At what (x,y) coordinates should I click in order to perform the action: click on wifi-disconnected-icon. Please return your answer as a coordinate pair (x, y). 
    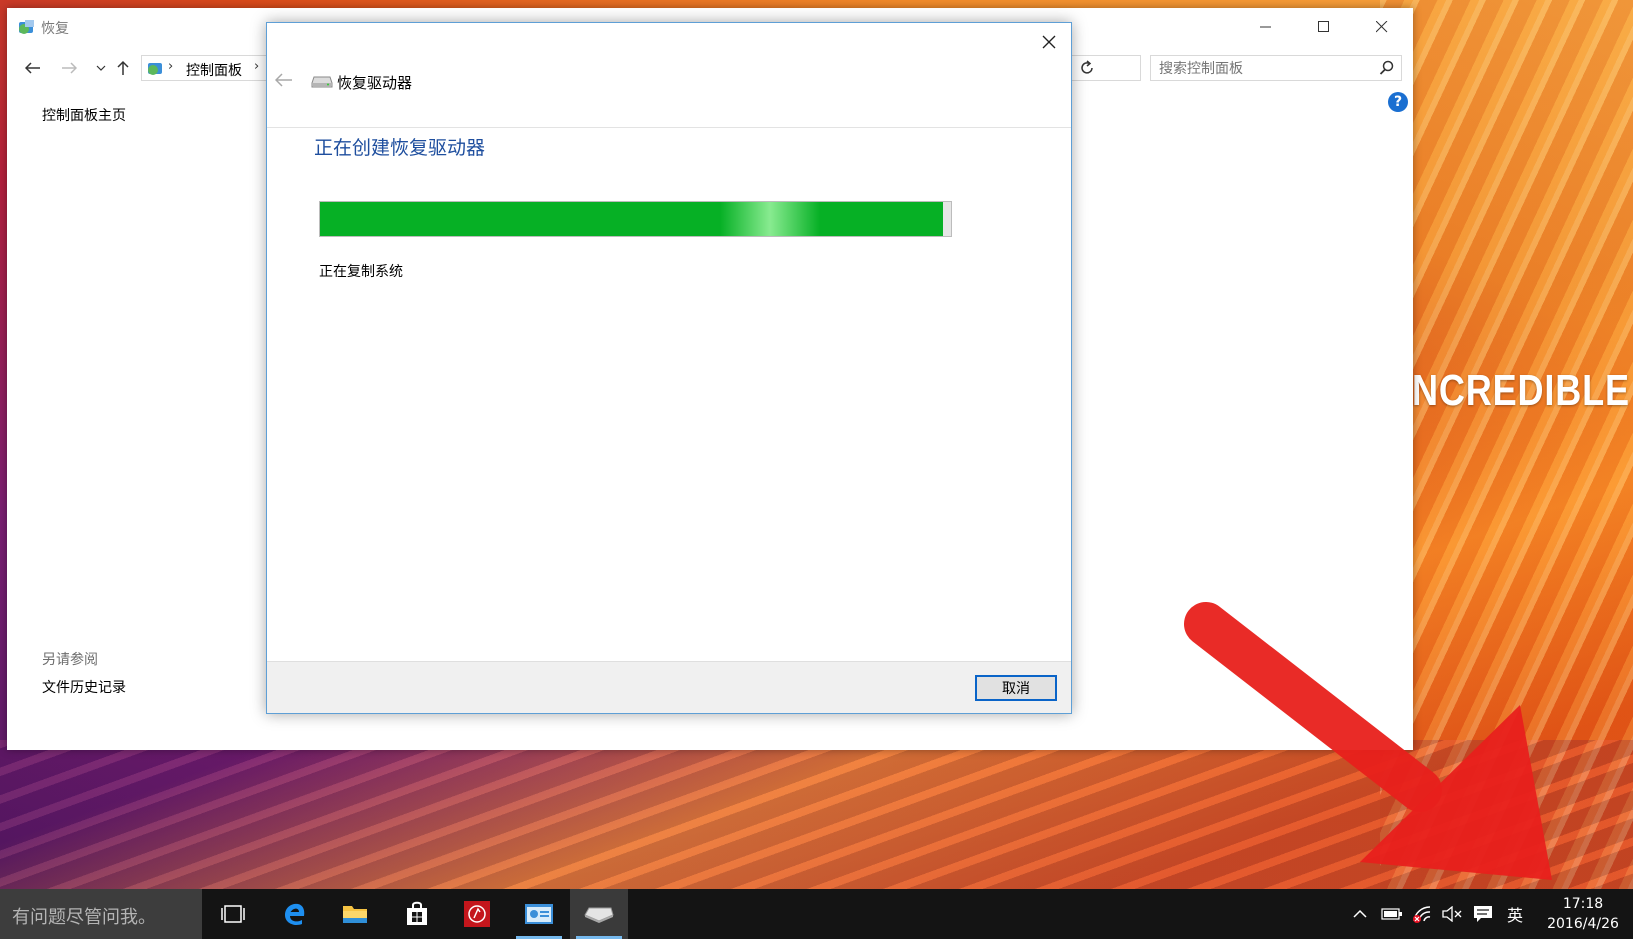
    Looking at the image, I should click on (1422, 914).